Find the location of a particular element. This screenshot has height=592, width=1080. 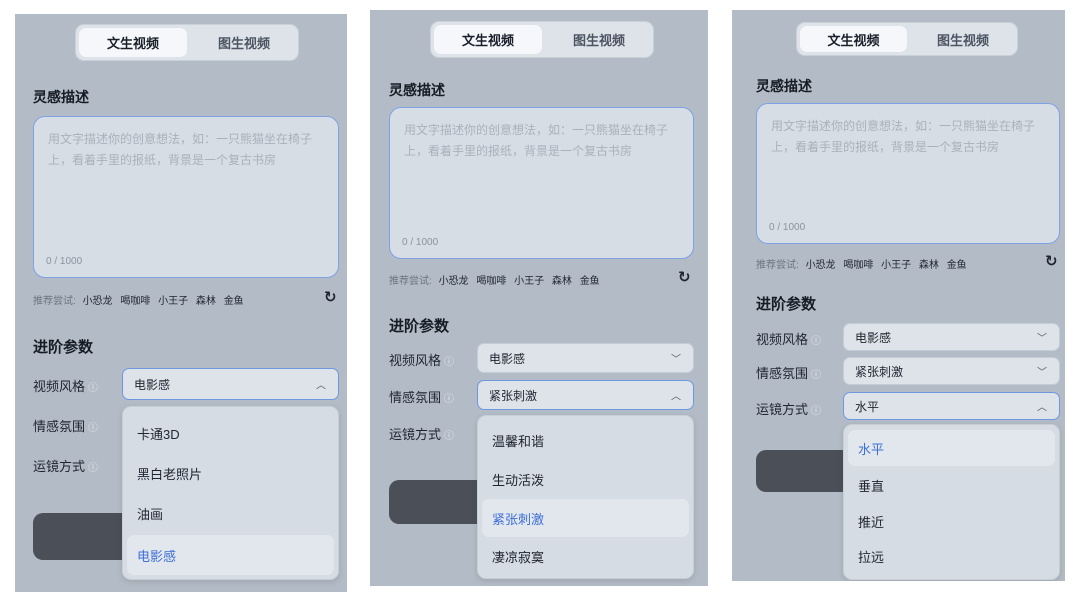

dropdown-option: 凄凉寂寞 is located at coordinates (585, 556).